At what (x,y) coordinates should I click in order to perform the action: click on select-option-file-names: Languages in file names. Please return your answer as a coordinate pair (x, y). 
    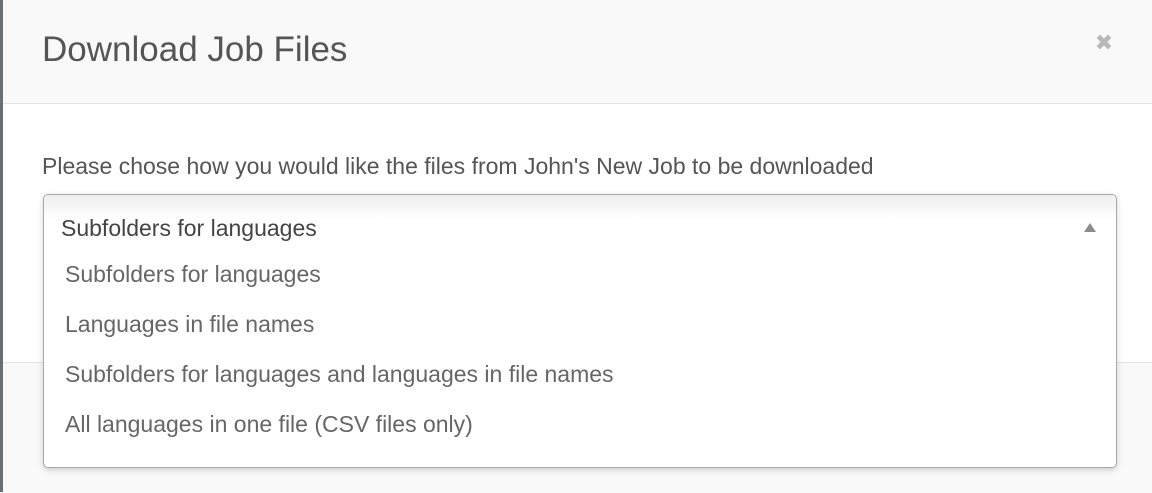
    Looking at the image, I should click on (580, 324).